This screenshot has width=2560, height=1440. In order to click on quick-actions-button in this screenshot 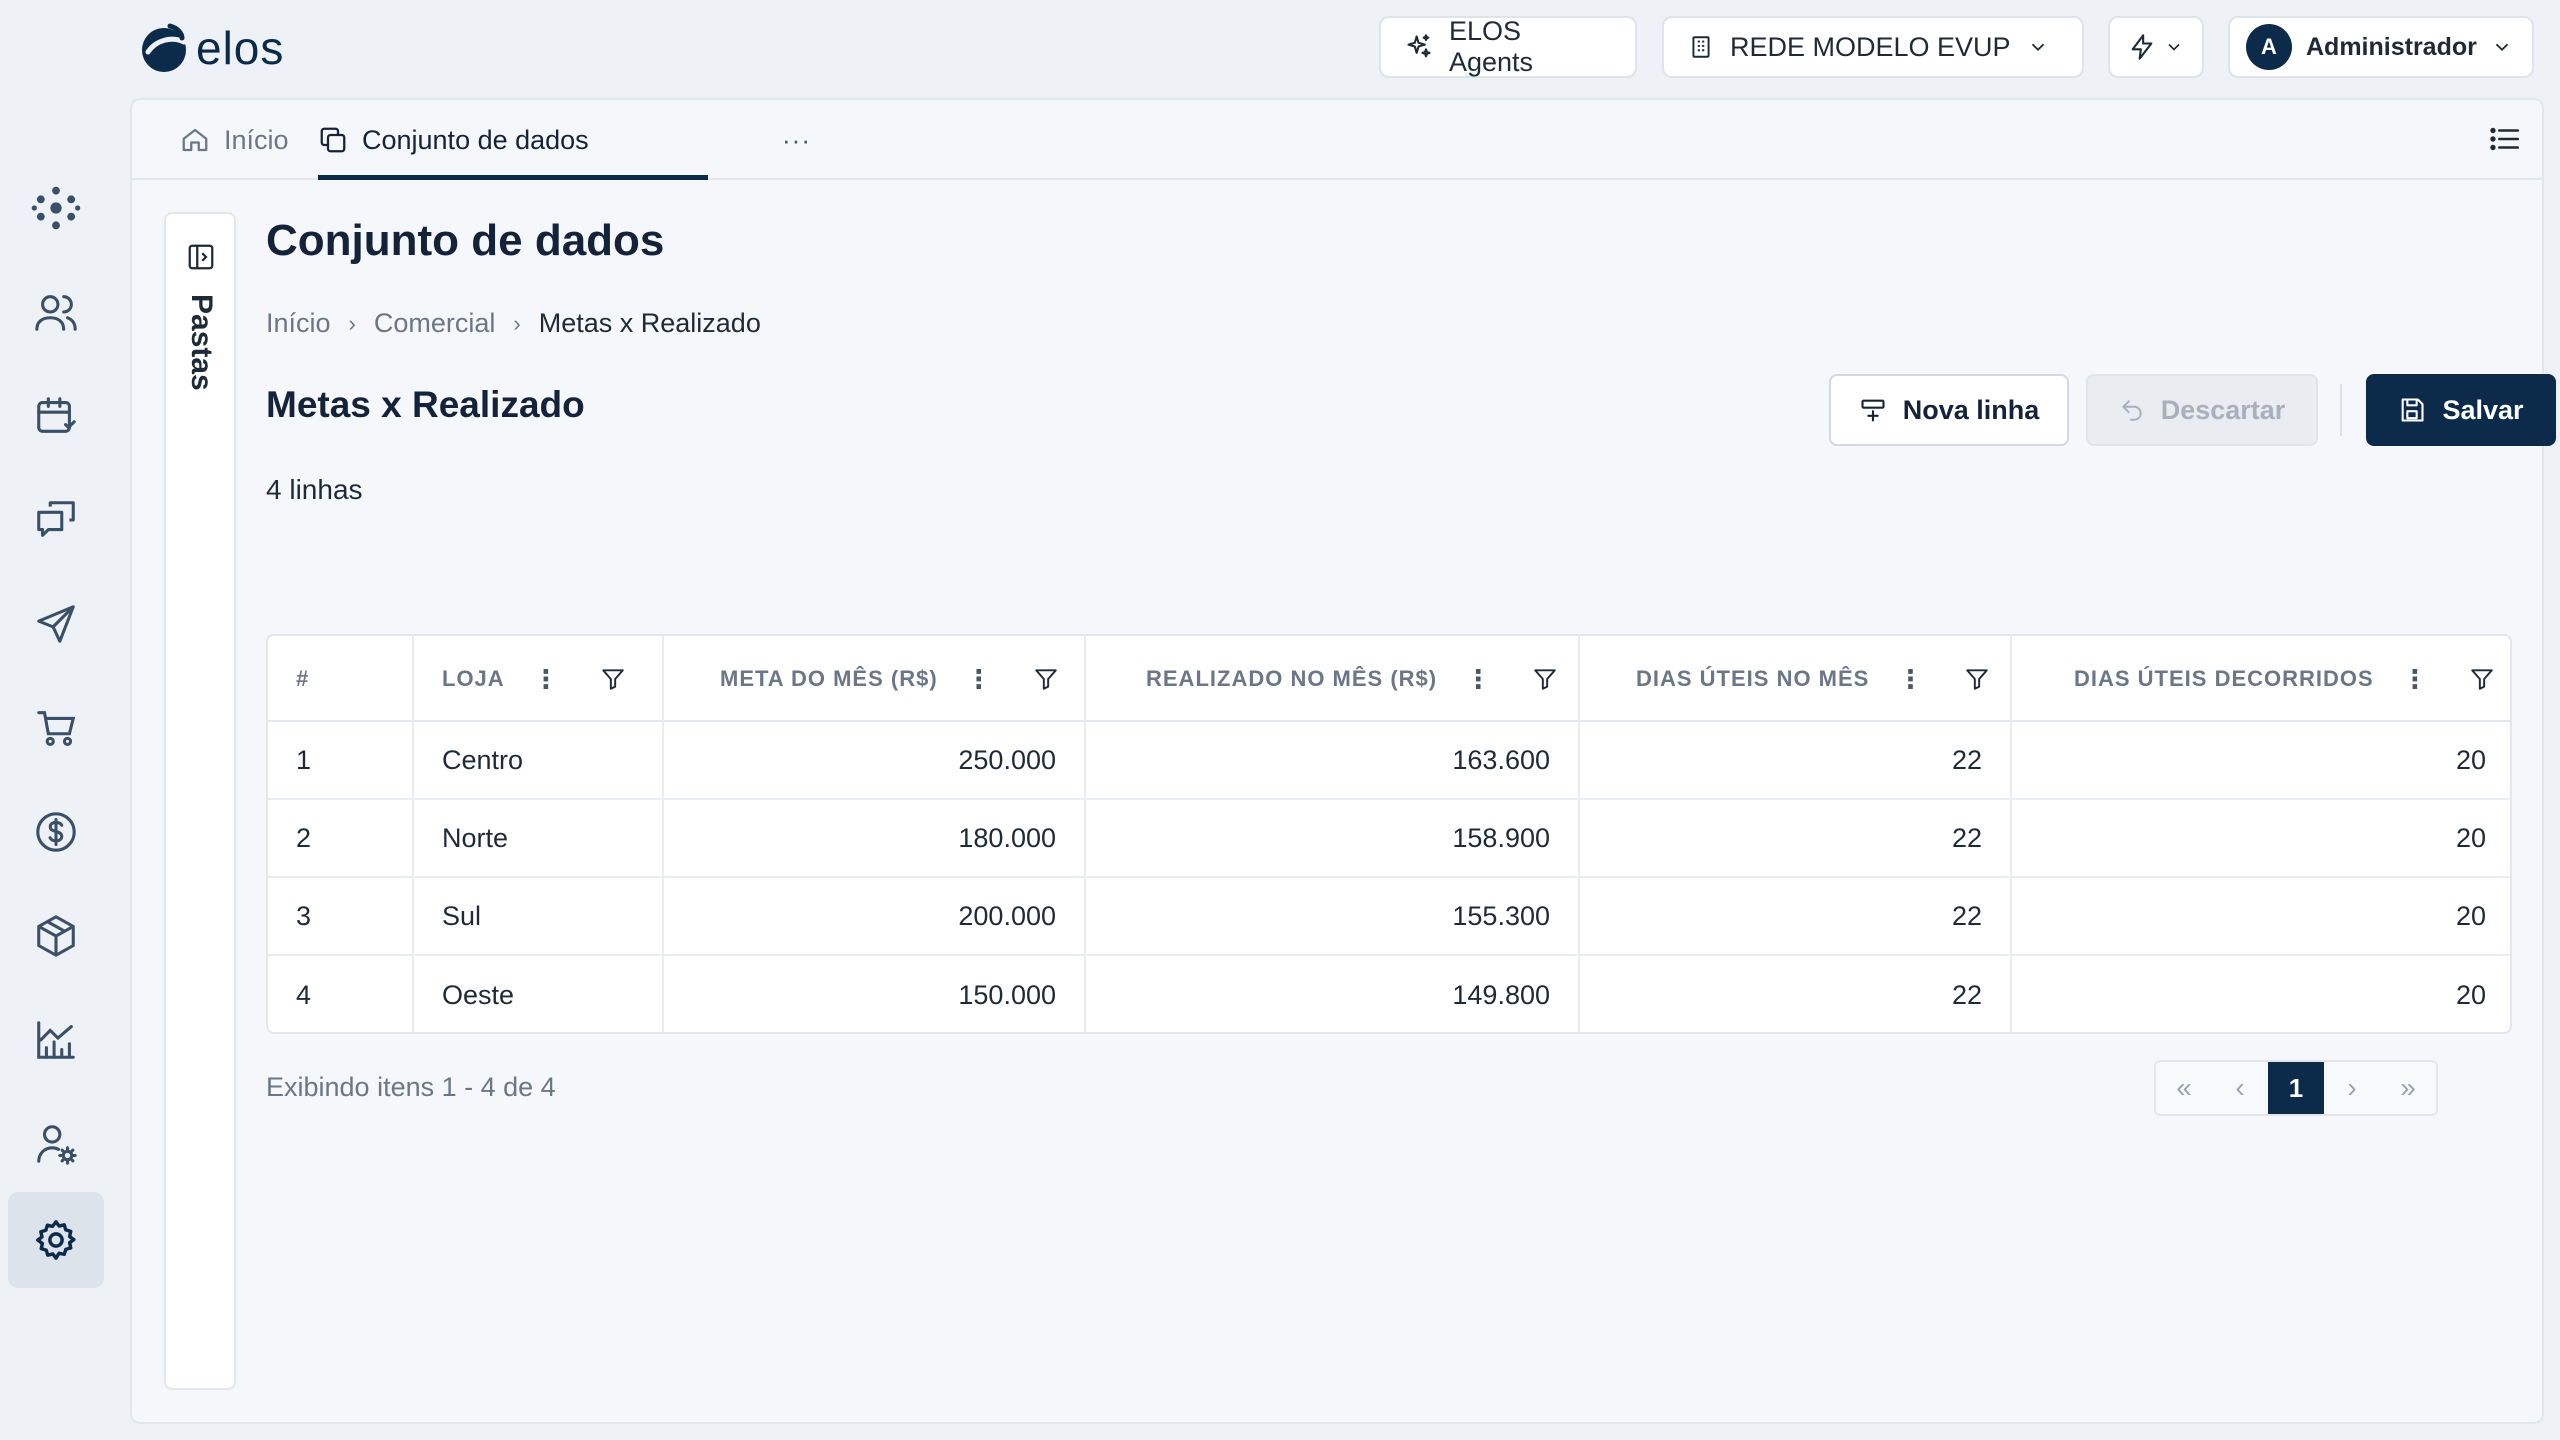, I will do `click(2156, 47)`.